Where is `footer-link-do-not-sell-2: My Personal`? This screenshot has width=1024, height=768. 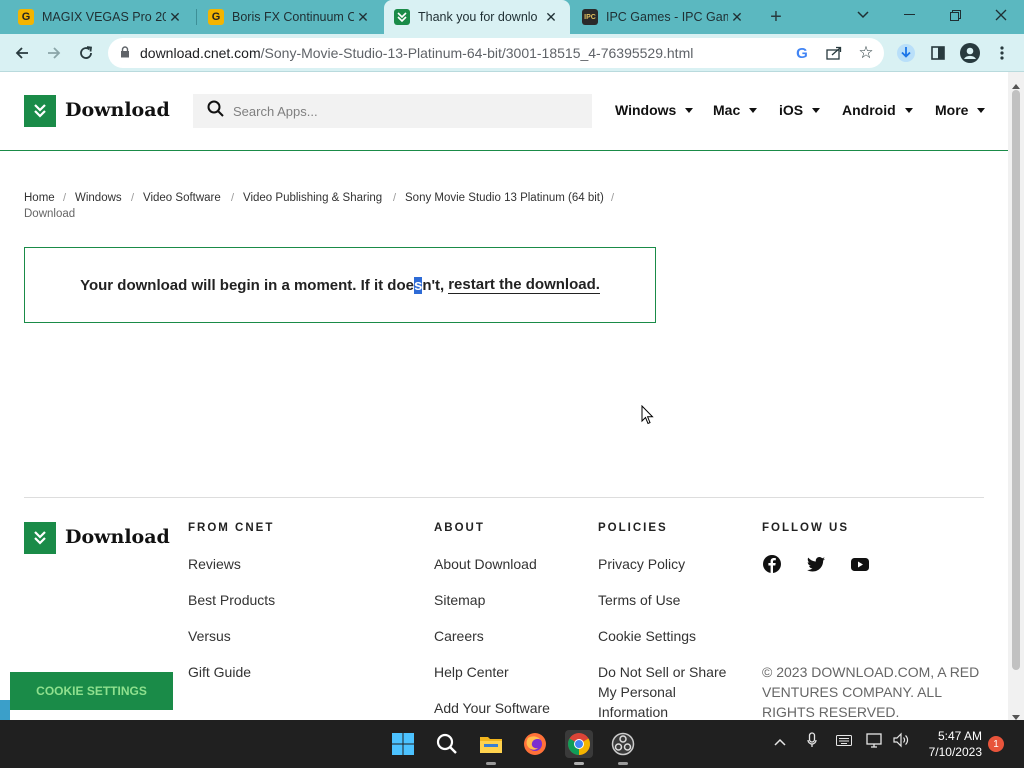
footer-link-do-not-sell-2: My Personal is located at coordinates (637, 692).